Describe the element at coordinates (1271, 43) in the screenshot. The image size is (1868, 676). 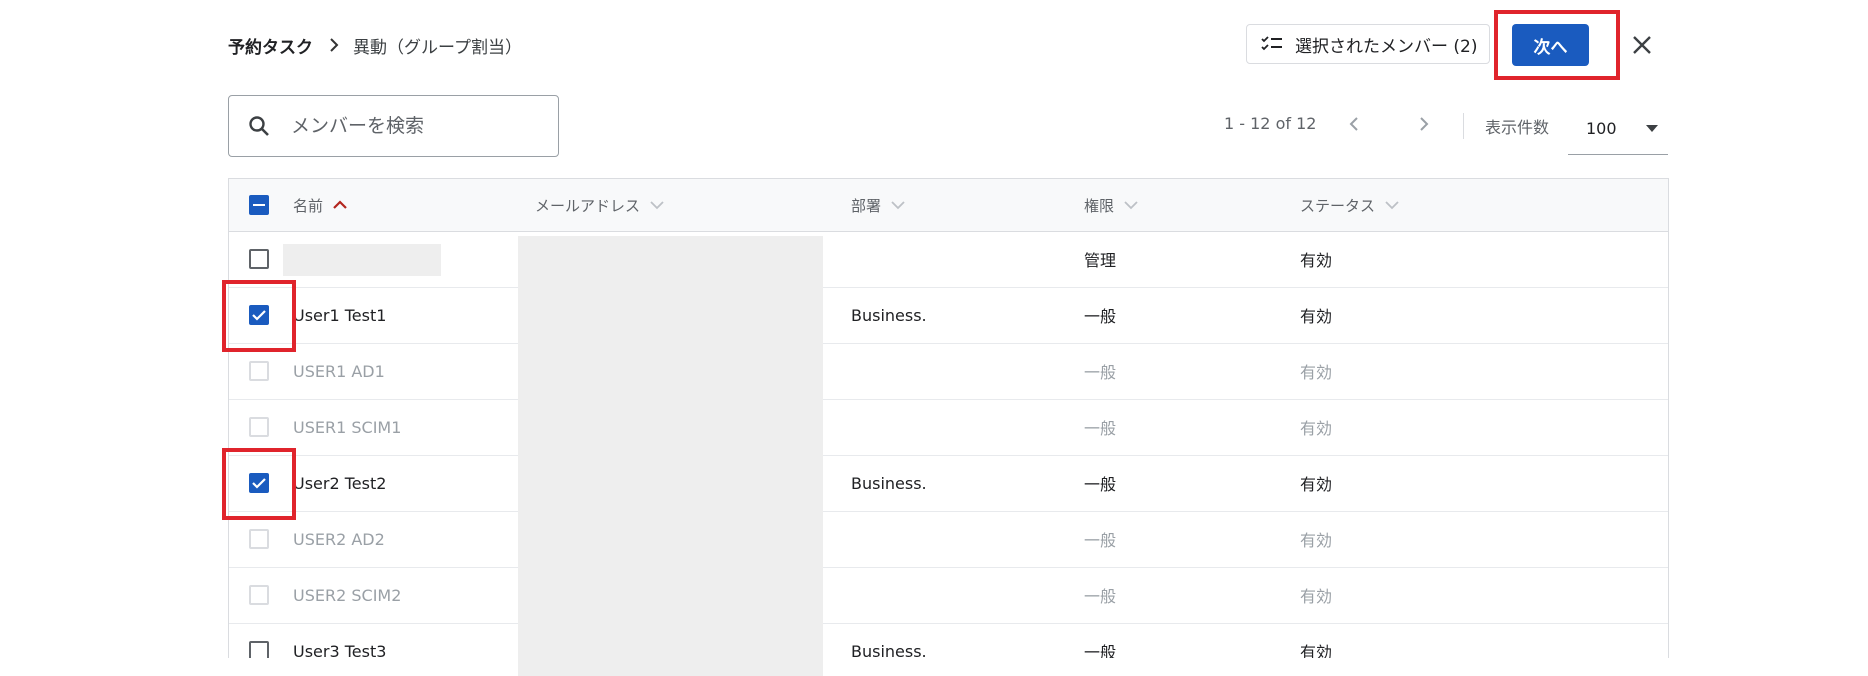
I see `checklist-icon` at that location.